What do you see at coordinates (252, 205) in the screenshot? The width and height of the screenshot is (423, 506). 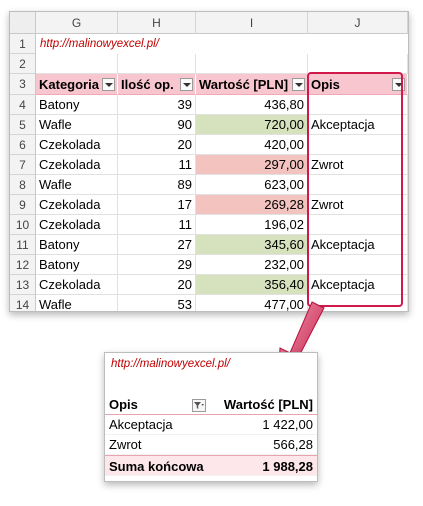 I see `cell-wartosc: 269,28` at bounding box center [252, 205].